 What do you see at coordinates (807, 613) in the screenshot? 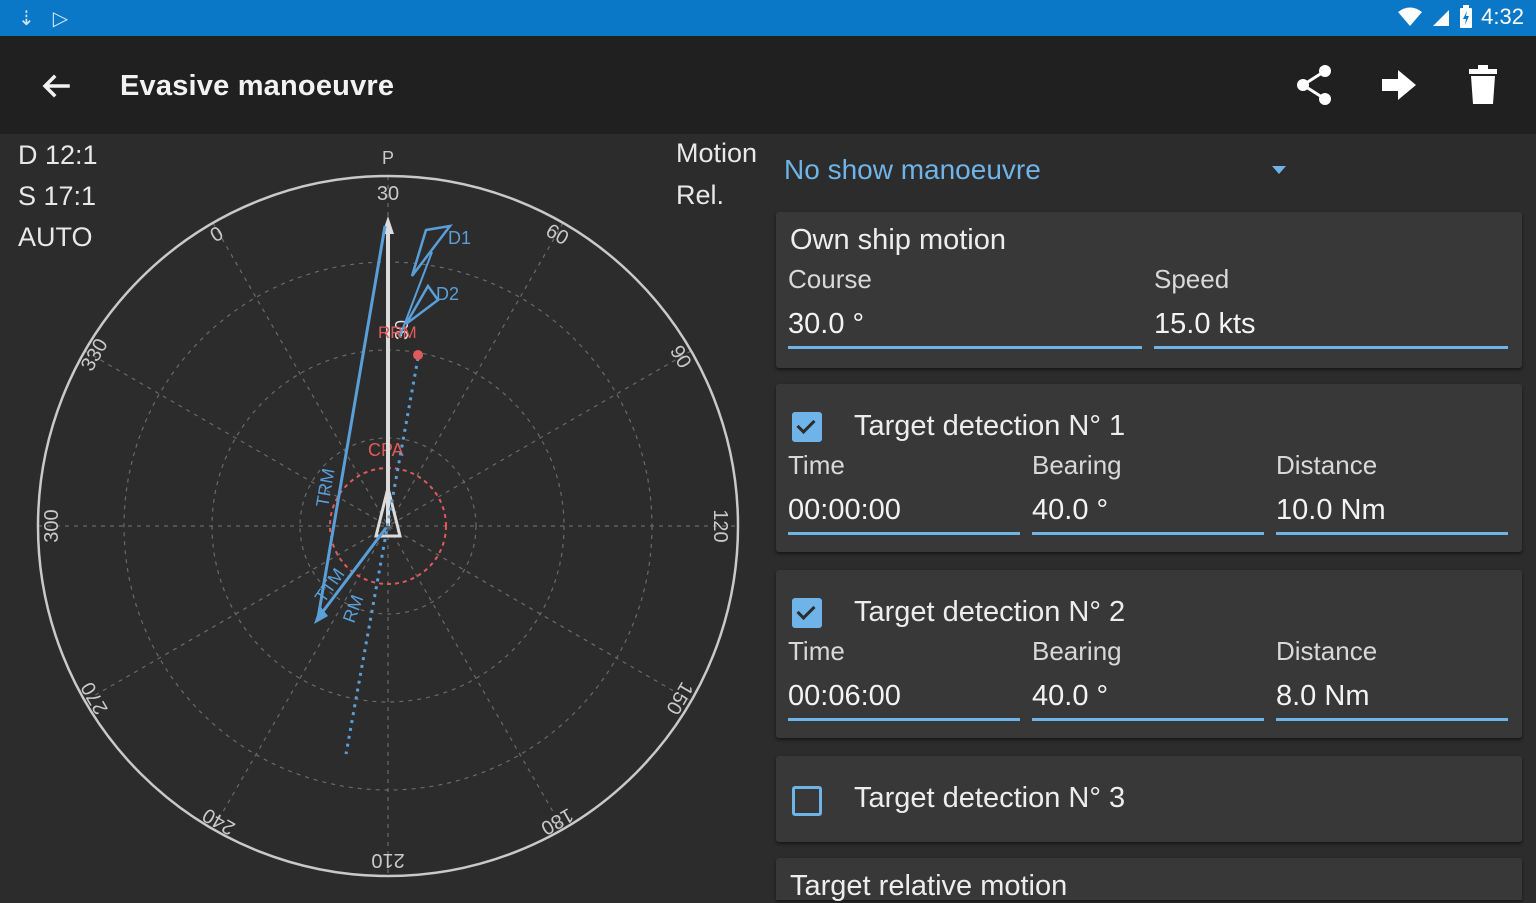
I see `detection-2-checkbox` at bounding box center [807, 613].